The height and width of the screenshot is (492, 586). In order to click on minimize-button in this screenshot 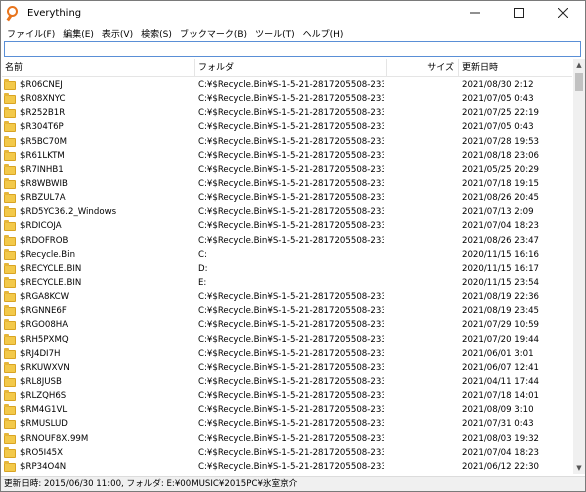, I will do `click(475, 13)`.